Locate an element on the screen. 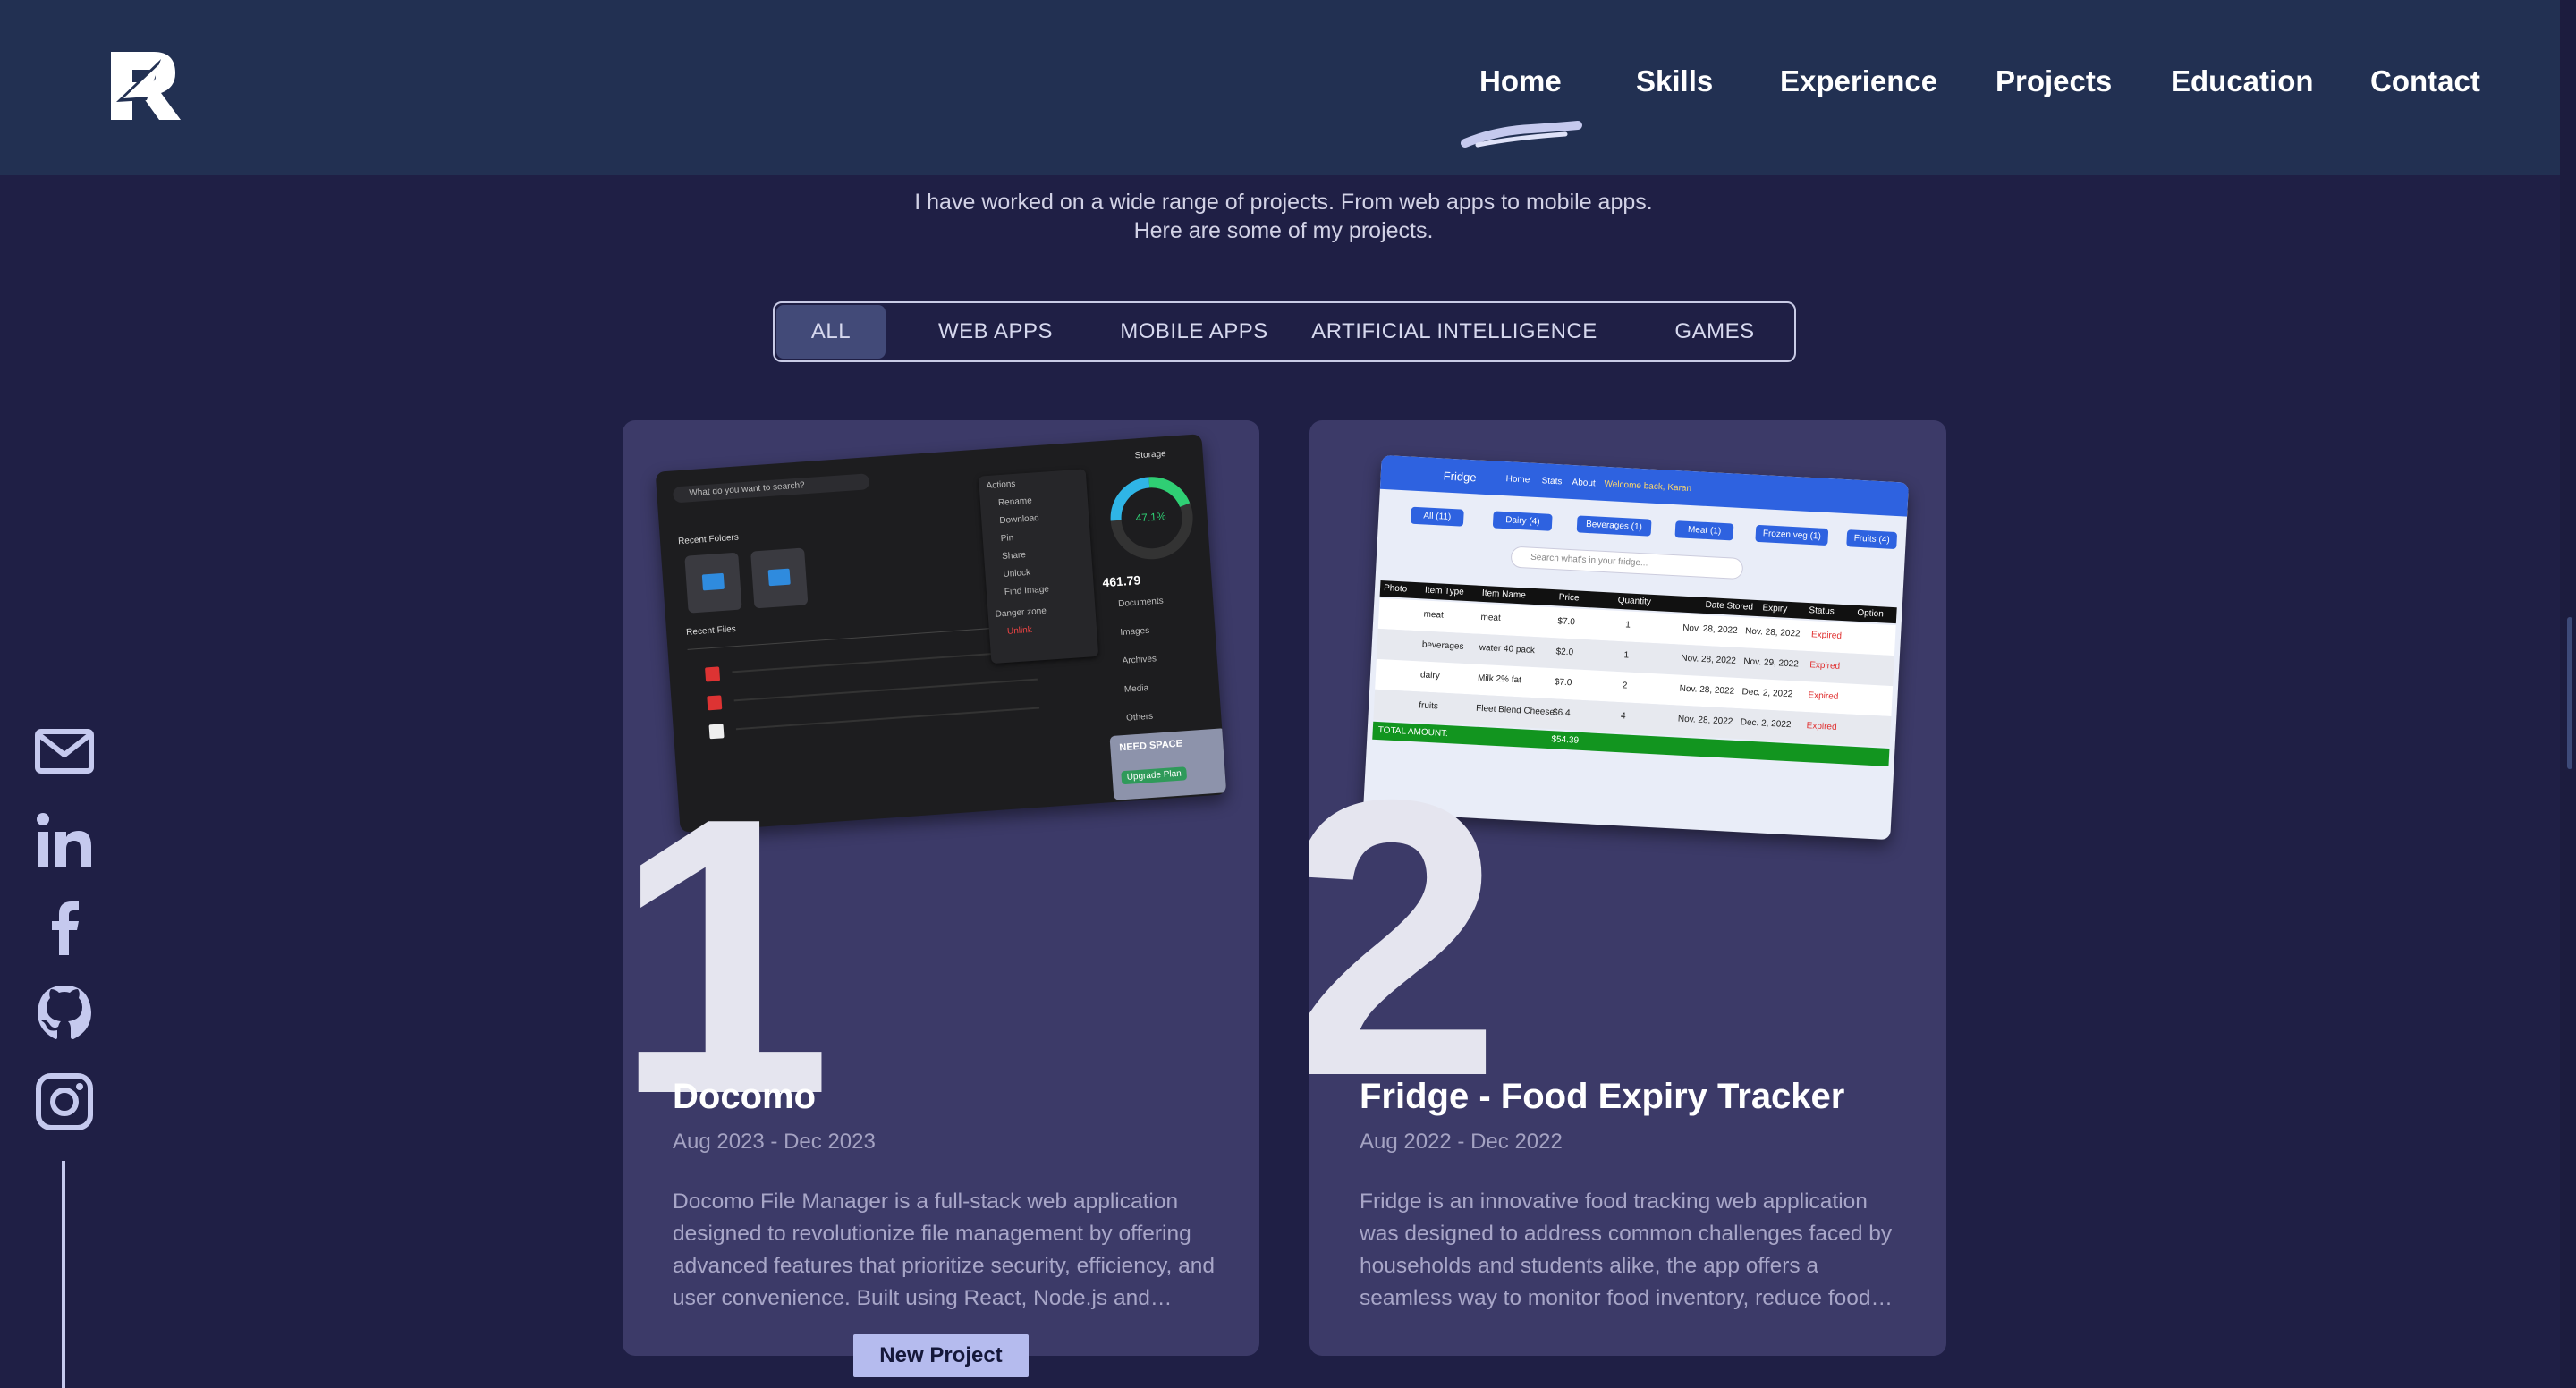  projects-intro-line2: Here are some of my projects. is located at coordinates (1283, 231).